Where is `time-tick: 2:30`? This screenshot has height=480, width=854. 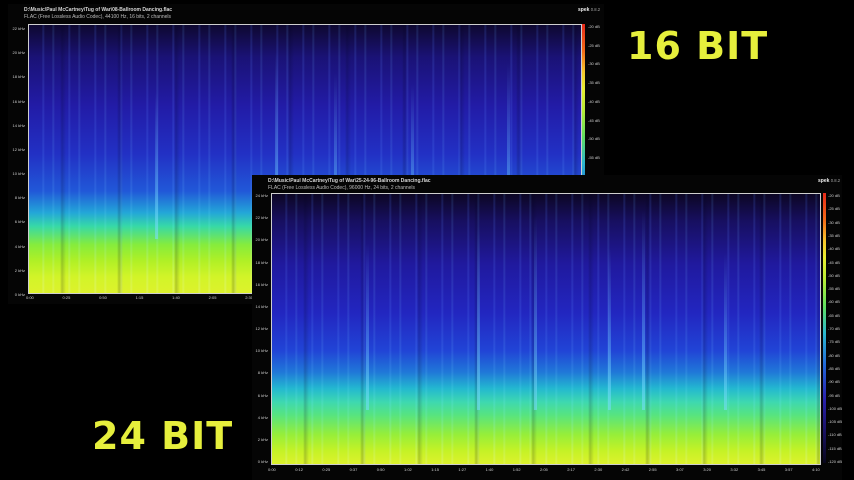 time-tick: 2:30 is located at coordinates (598, 469).